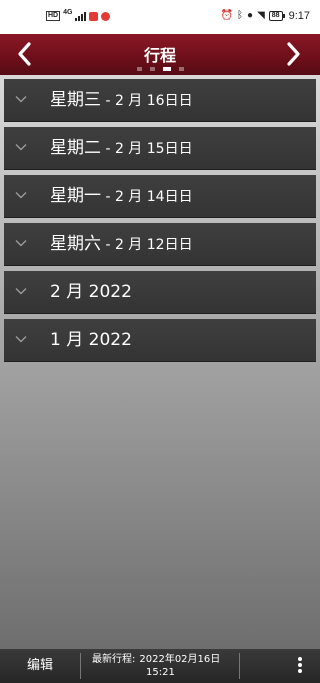  I want to click on edit-button: 编辑, so click(40, 666).